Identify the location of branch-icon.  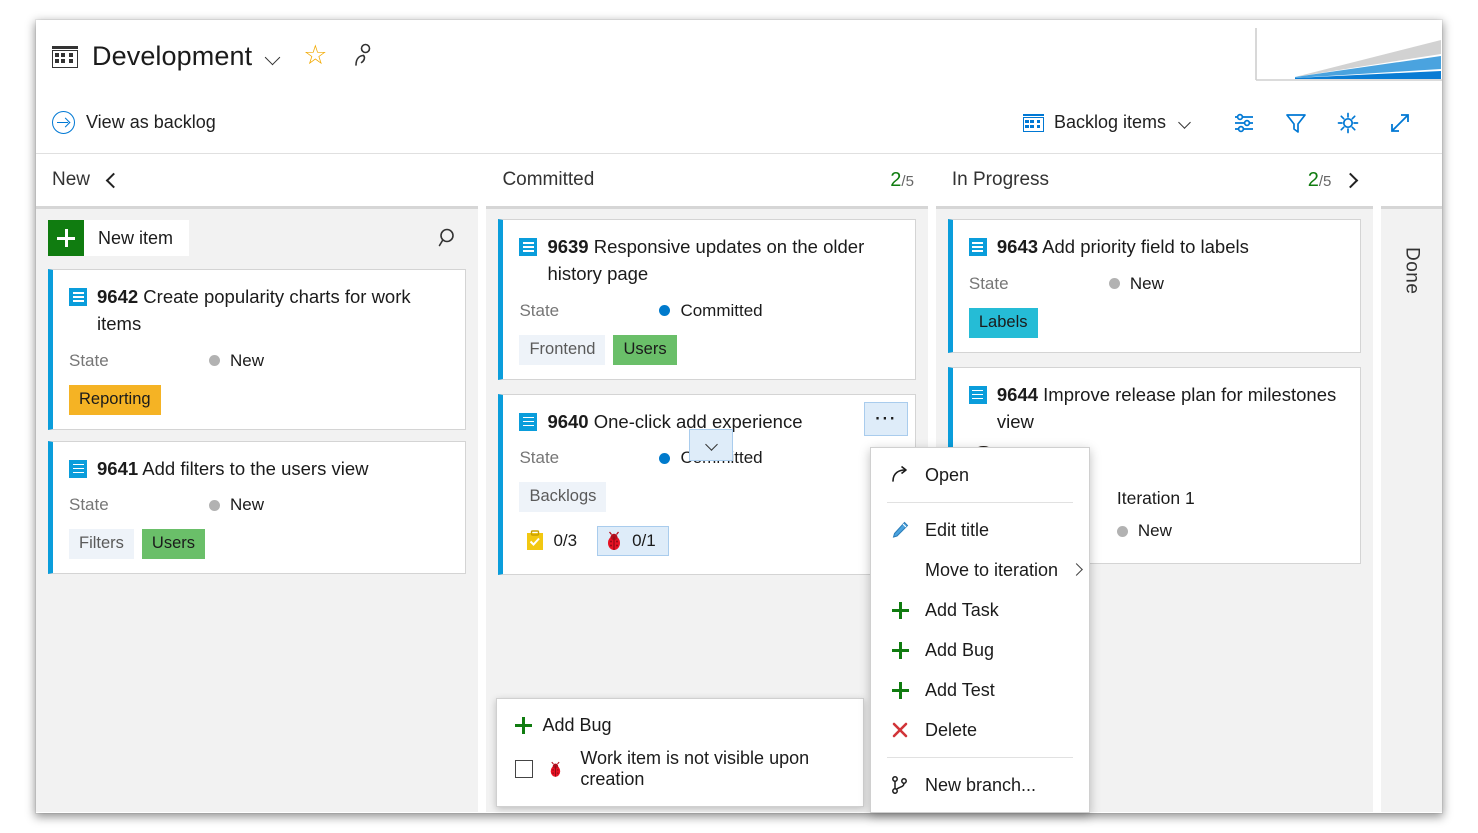
(900, 785).